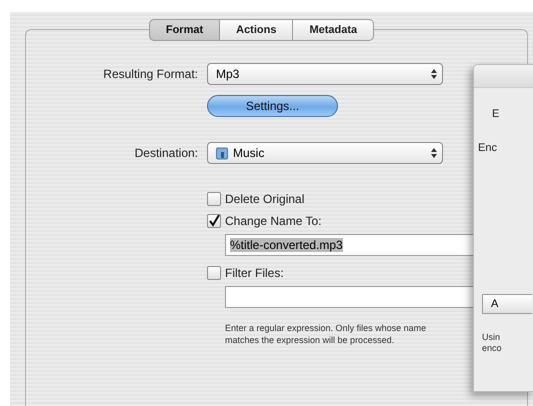 Image resolution: width=533 pixels, height=406 pixels. What do you see at coordinates (166, 153) in the screenshot?
I see `destination-label: Destination:` at bounding box center [166, 153].